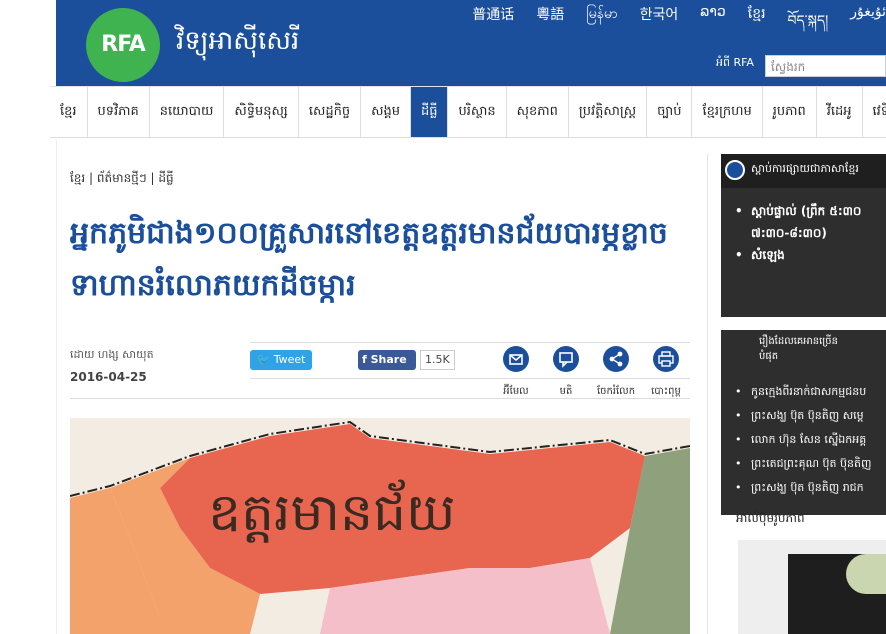  What do you see at coordinates (670, 112) in the screenshot?
I see `nav-item-law: ច្បាប់` at bounding box center [670, 112].